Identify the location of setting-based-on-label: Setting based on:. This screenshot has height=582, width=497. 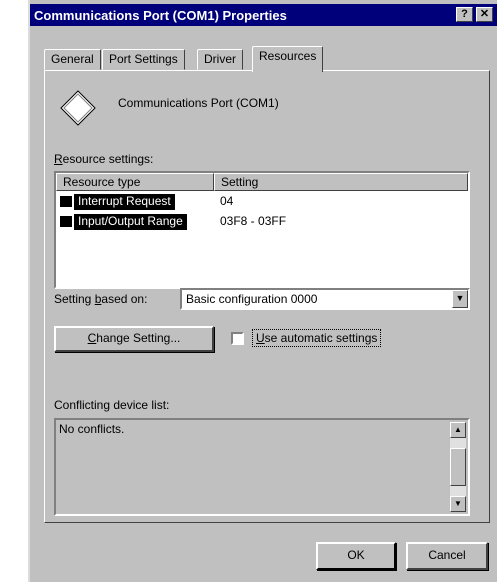
(101, 299).